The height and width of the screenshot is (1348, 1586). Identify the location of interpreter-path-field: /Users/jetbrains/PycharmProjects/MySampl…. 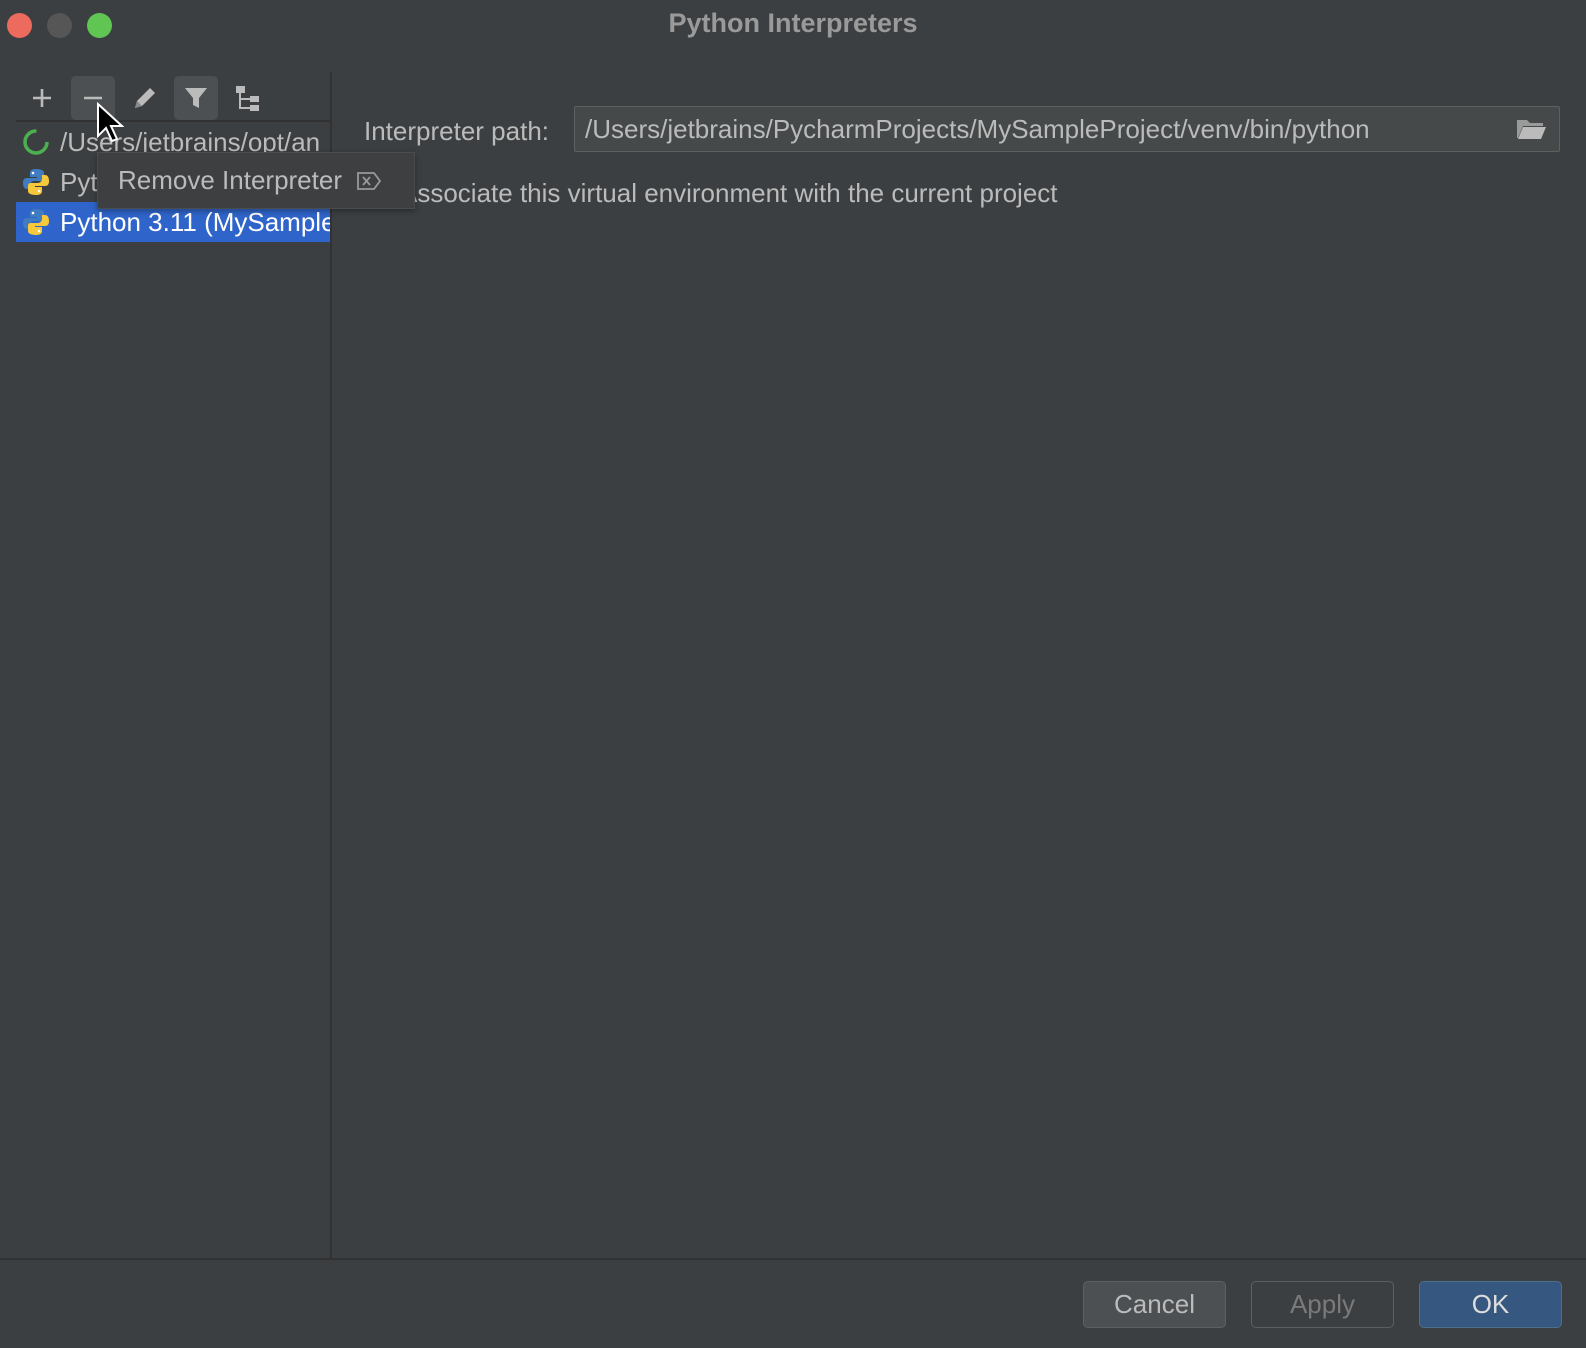
(1067, 129).